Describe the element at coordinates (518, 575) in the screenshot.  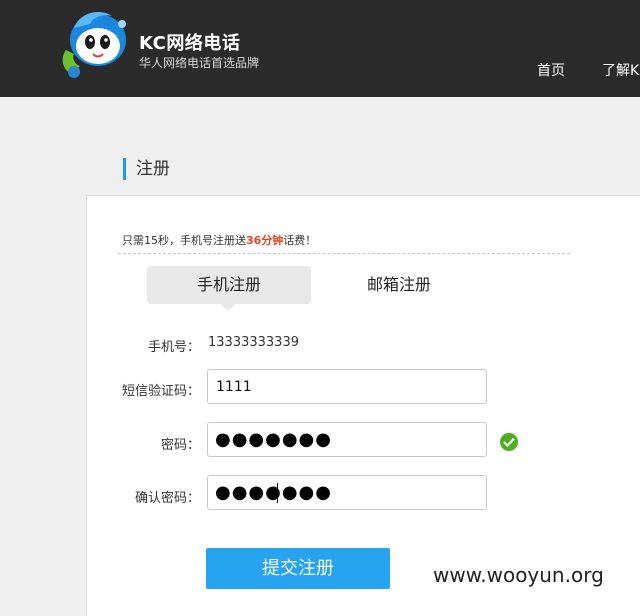
I see `watermark: www.wooyun.org` at that location.